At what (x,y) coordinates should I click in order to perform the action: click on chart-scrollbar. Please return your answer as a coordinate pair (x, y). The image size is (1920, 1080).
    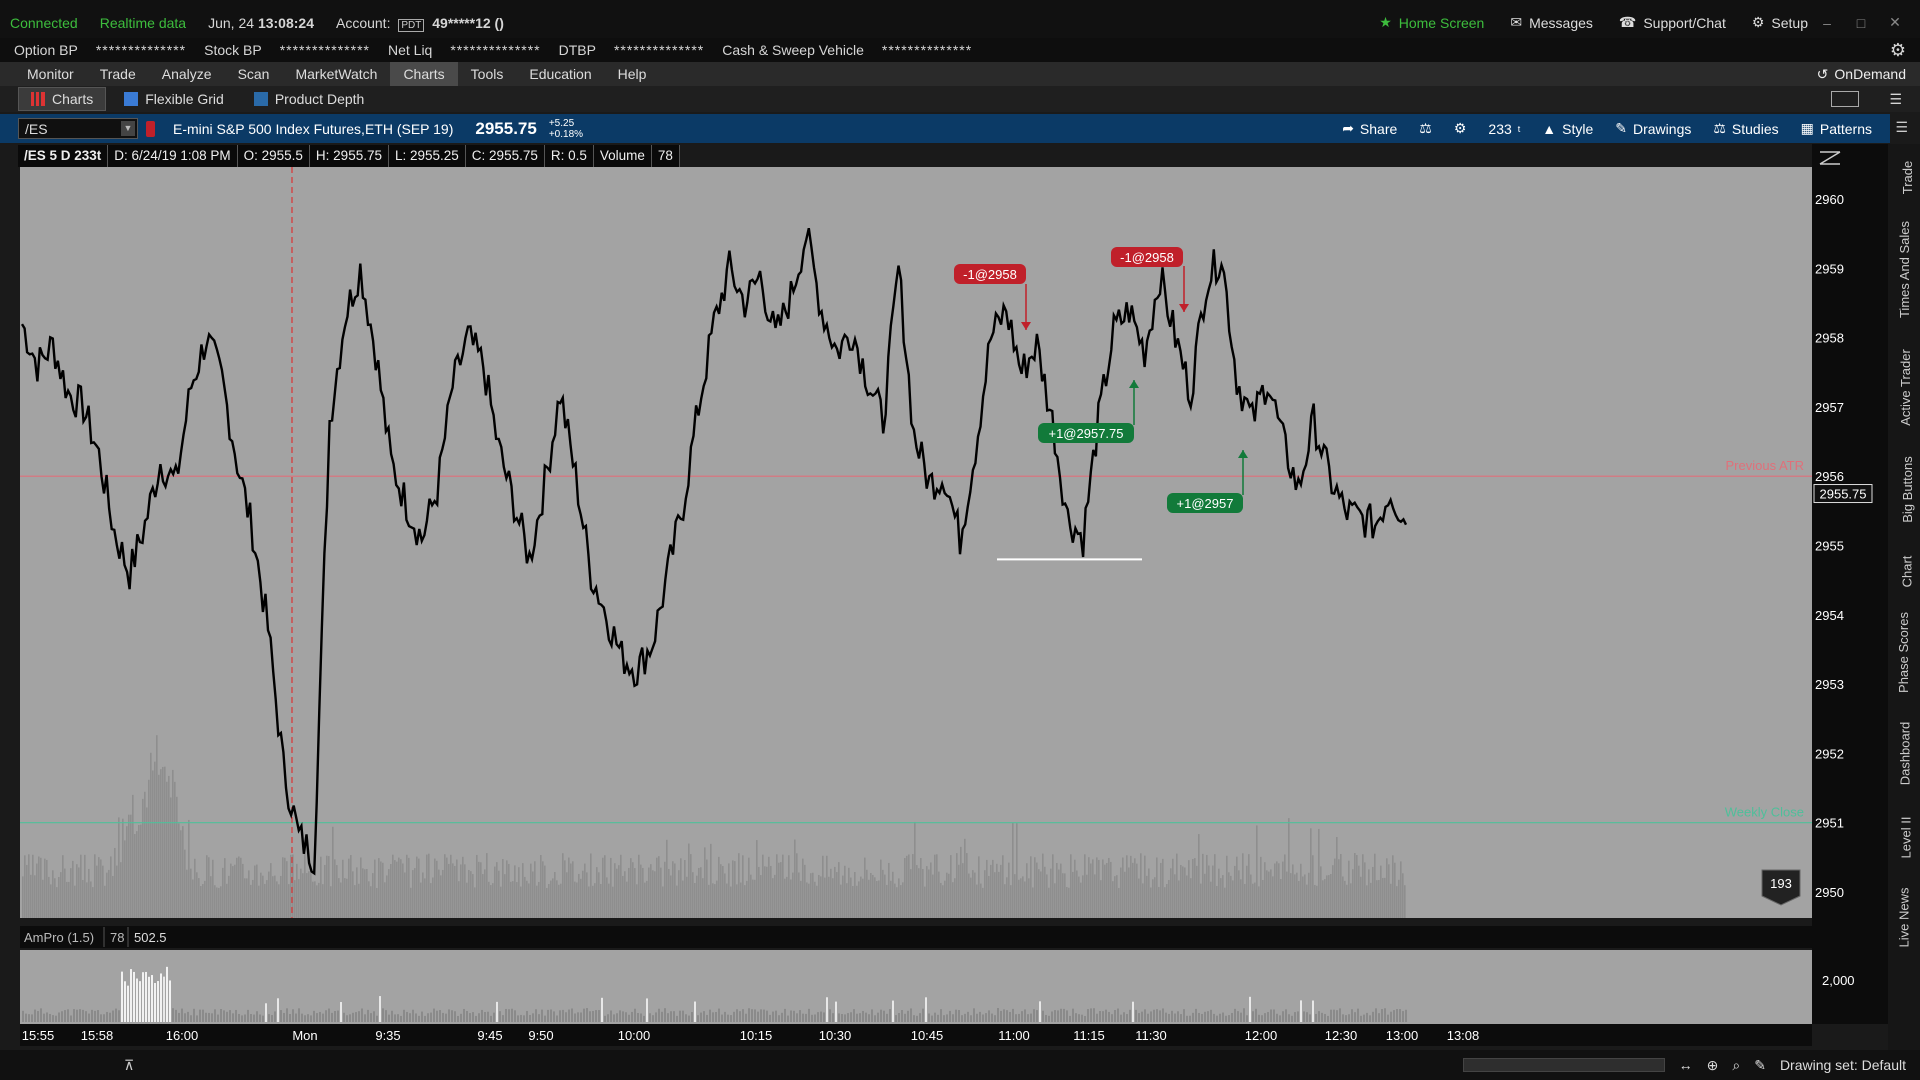
    Looking at the image, I should click on (1563, 1065).